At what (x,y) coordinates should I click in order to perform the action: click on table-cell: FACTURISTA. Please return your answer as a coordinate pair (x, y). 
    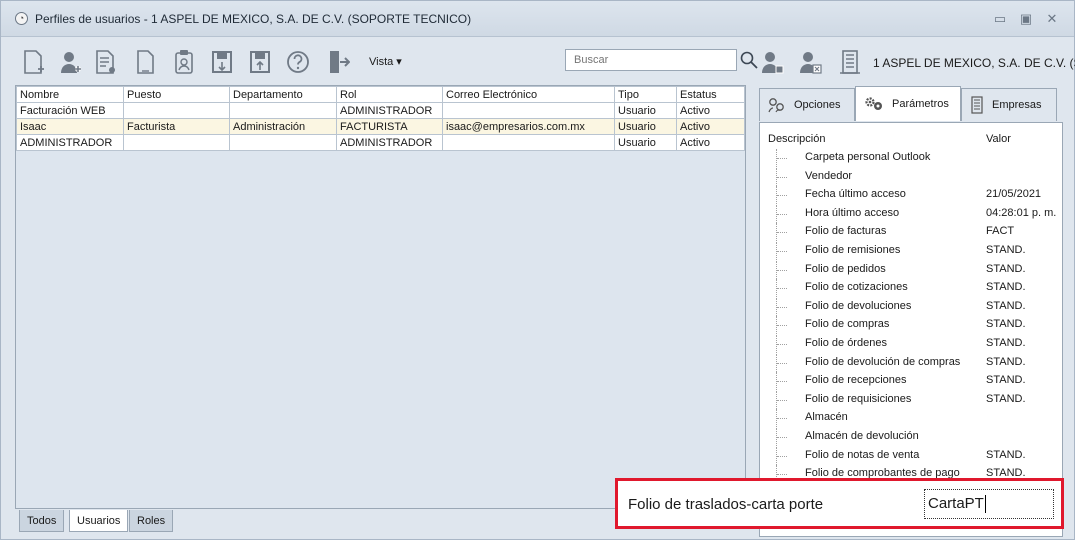
    Looking at the image, I should click on (389, 126).